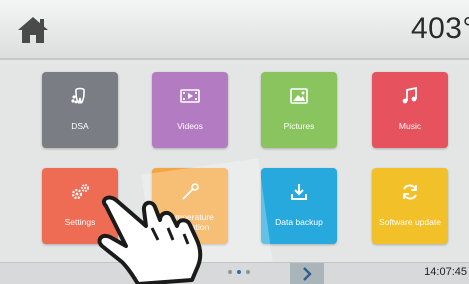 The image size is (469, 284). Describe the element at coordinates (299, 126) in the screenshot. I see `tile-label: Pictures` at that location.